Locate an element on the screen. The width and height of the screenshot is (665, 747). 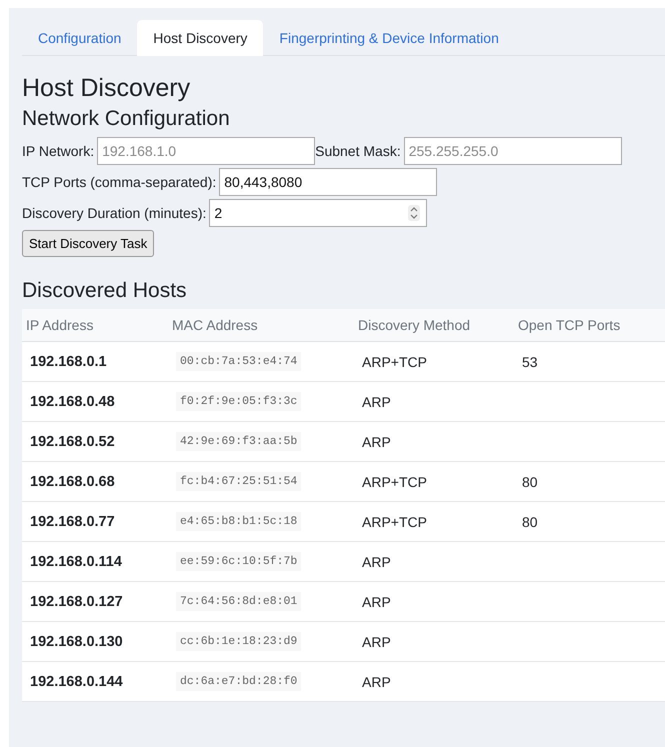
start-discovery-button: Start Discovery Task is located at coordinates (88, 243).